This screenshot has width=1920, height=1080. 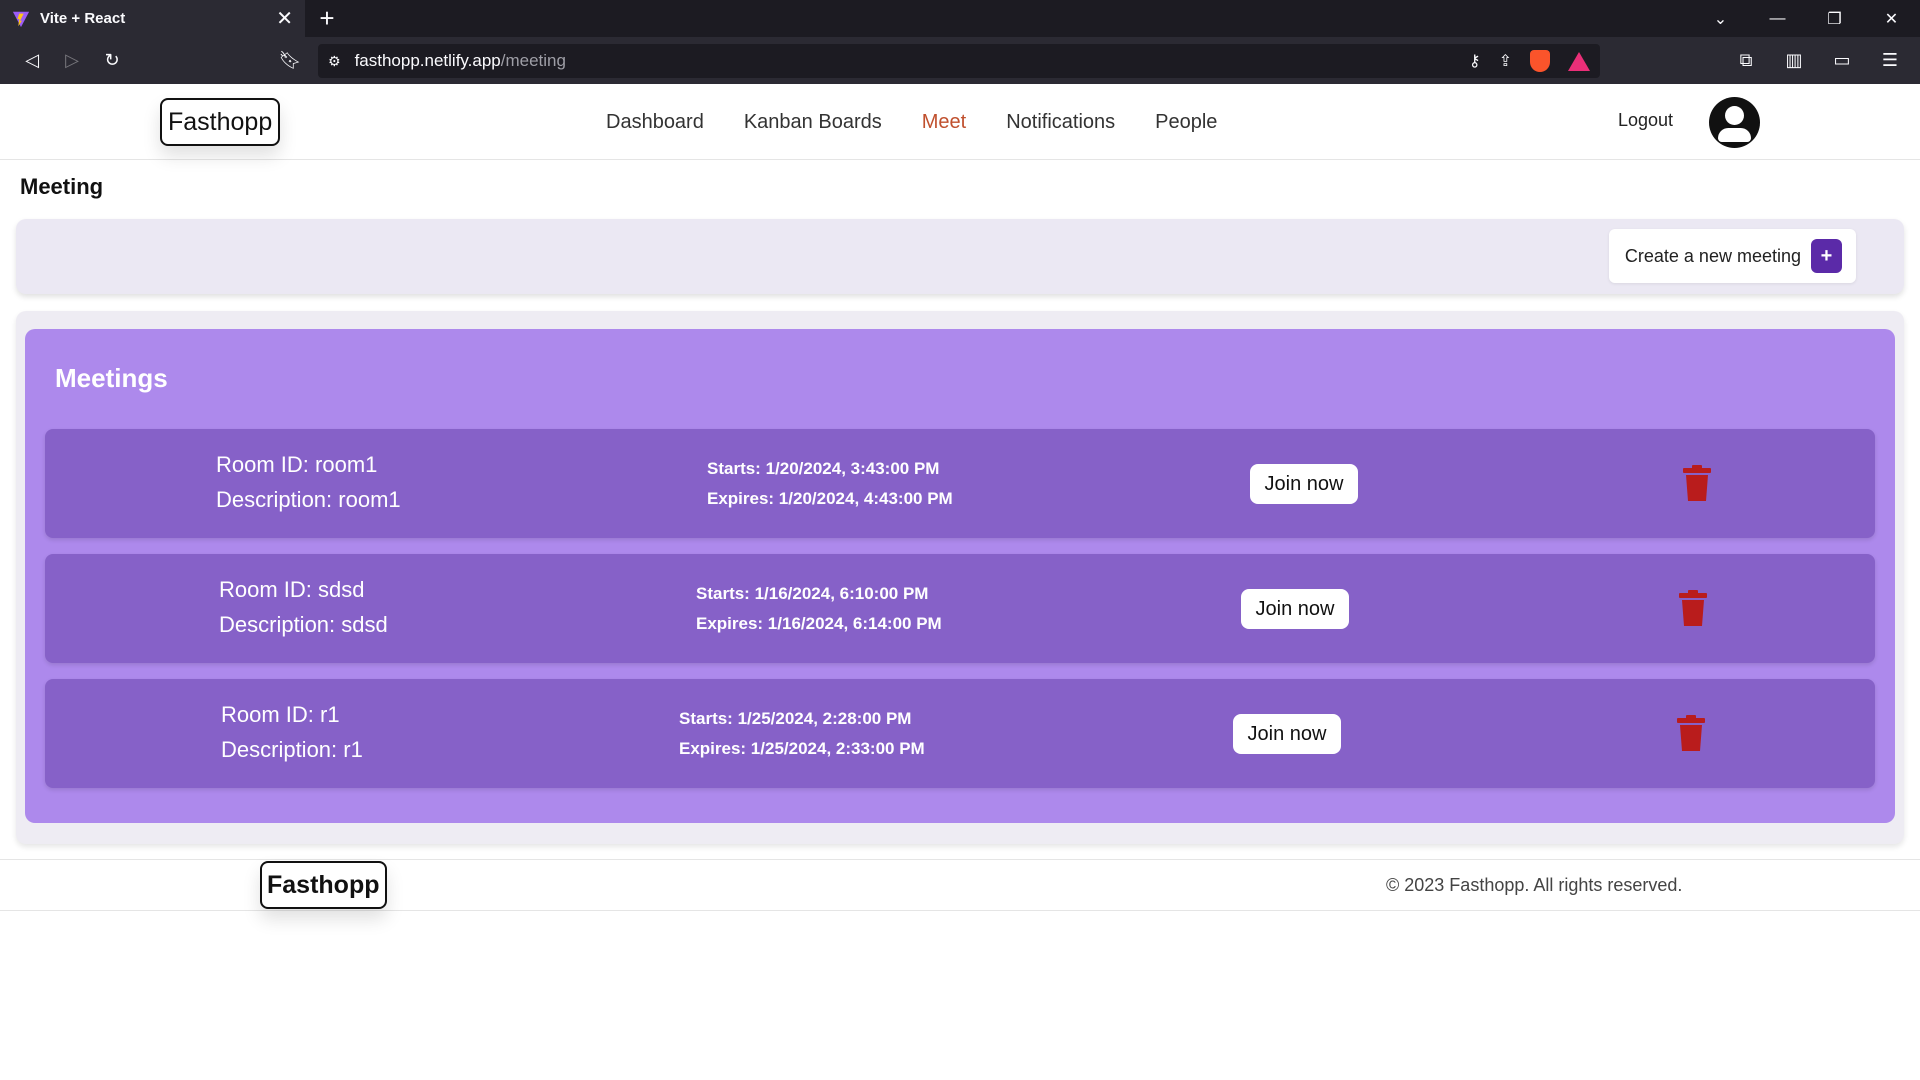 I want to click on room-description: Description: r1, so click(x=292, y=749).